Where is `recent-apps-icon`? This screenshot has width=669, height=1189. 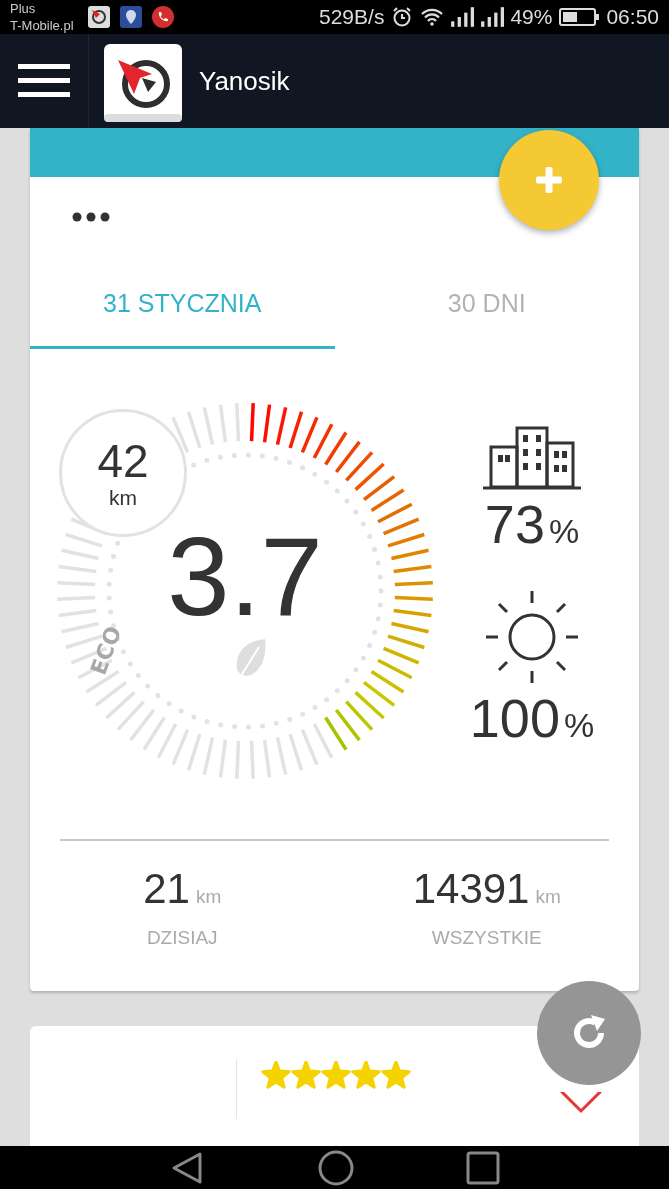 recent-apps-icon is located at coordinates (482, 1167).